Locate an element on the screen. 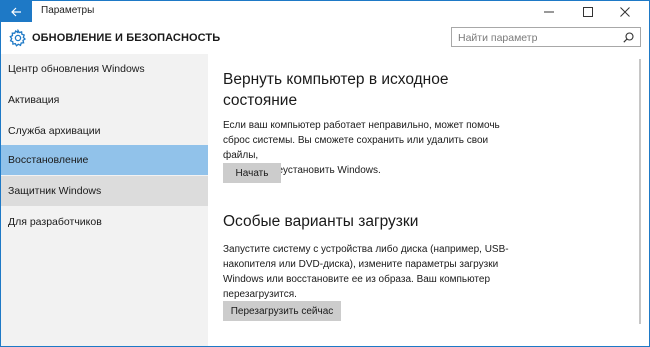  maximize-icon is located at coordinates (588, 11).